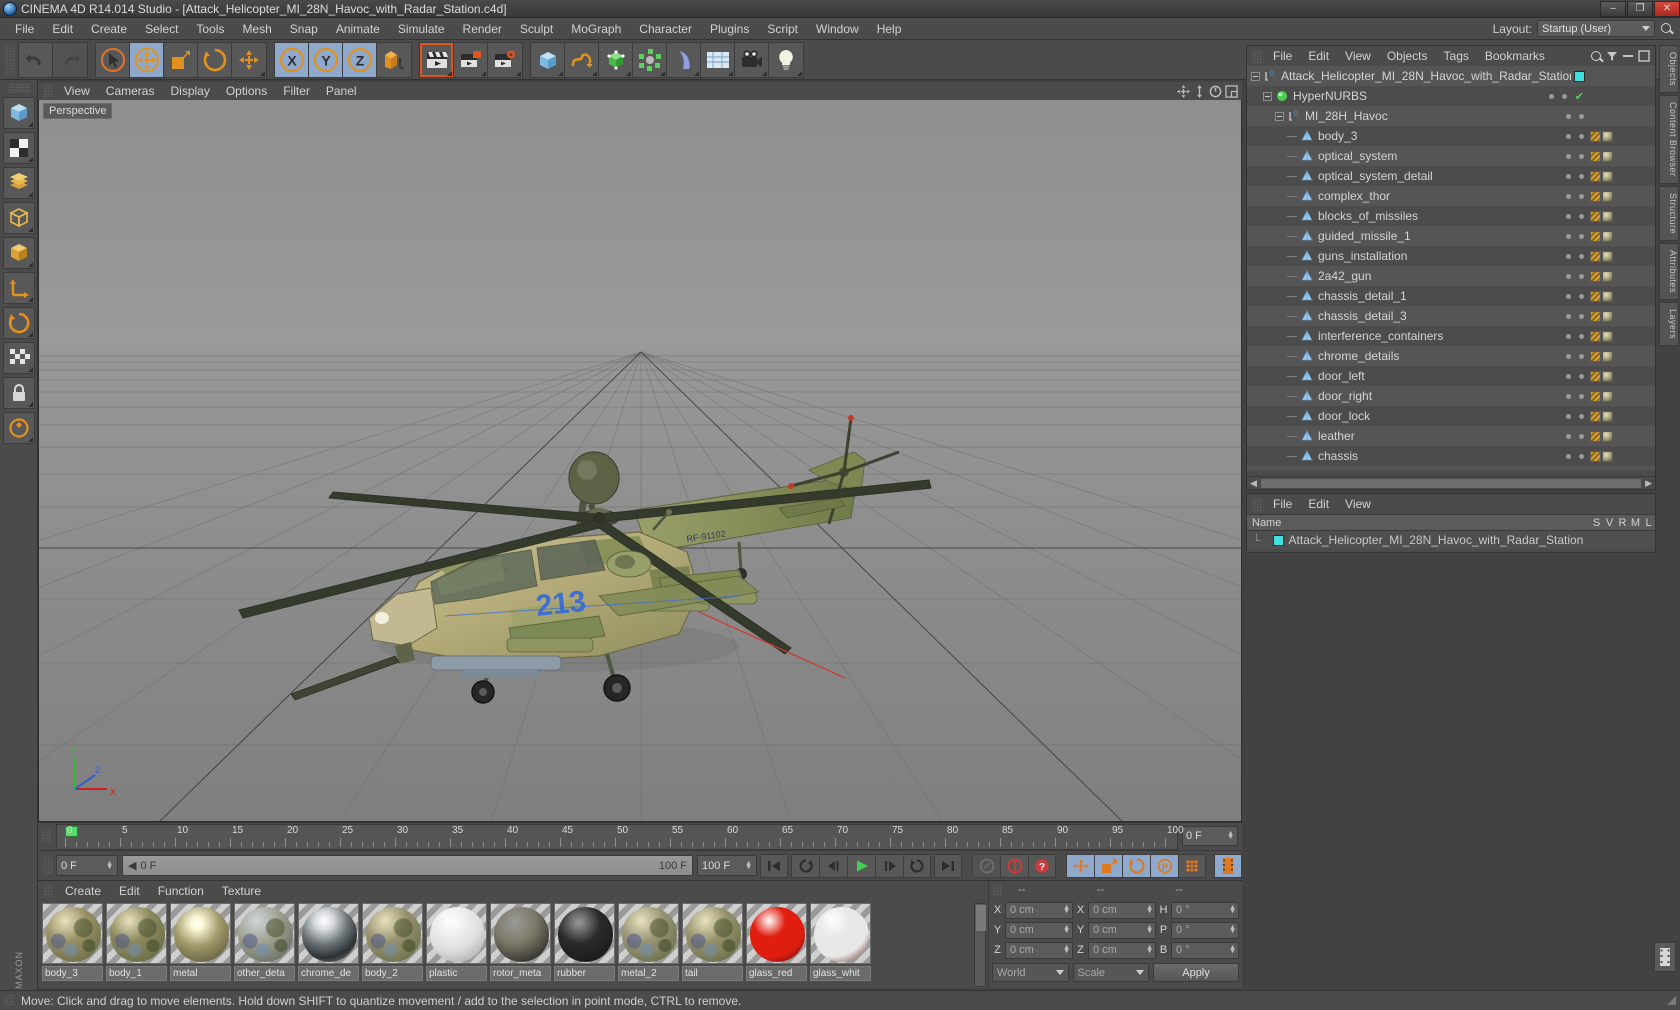  Describe the element at coordinates (1164, 865) in the screenshot. I see `parameter-key-icon: P` at that location.